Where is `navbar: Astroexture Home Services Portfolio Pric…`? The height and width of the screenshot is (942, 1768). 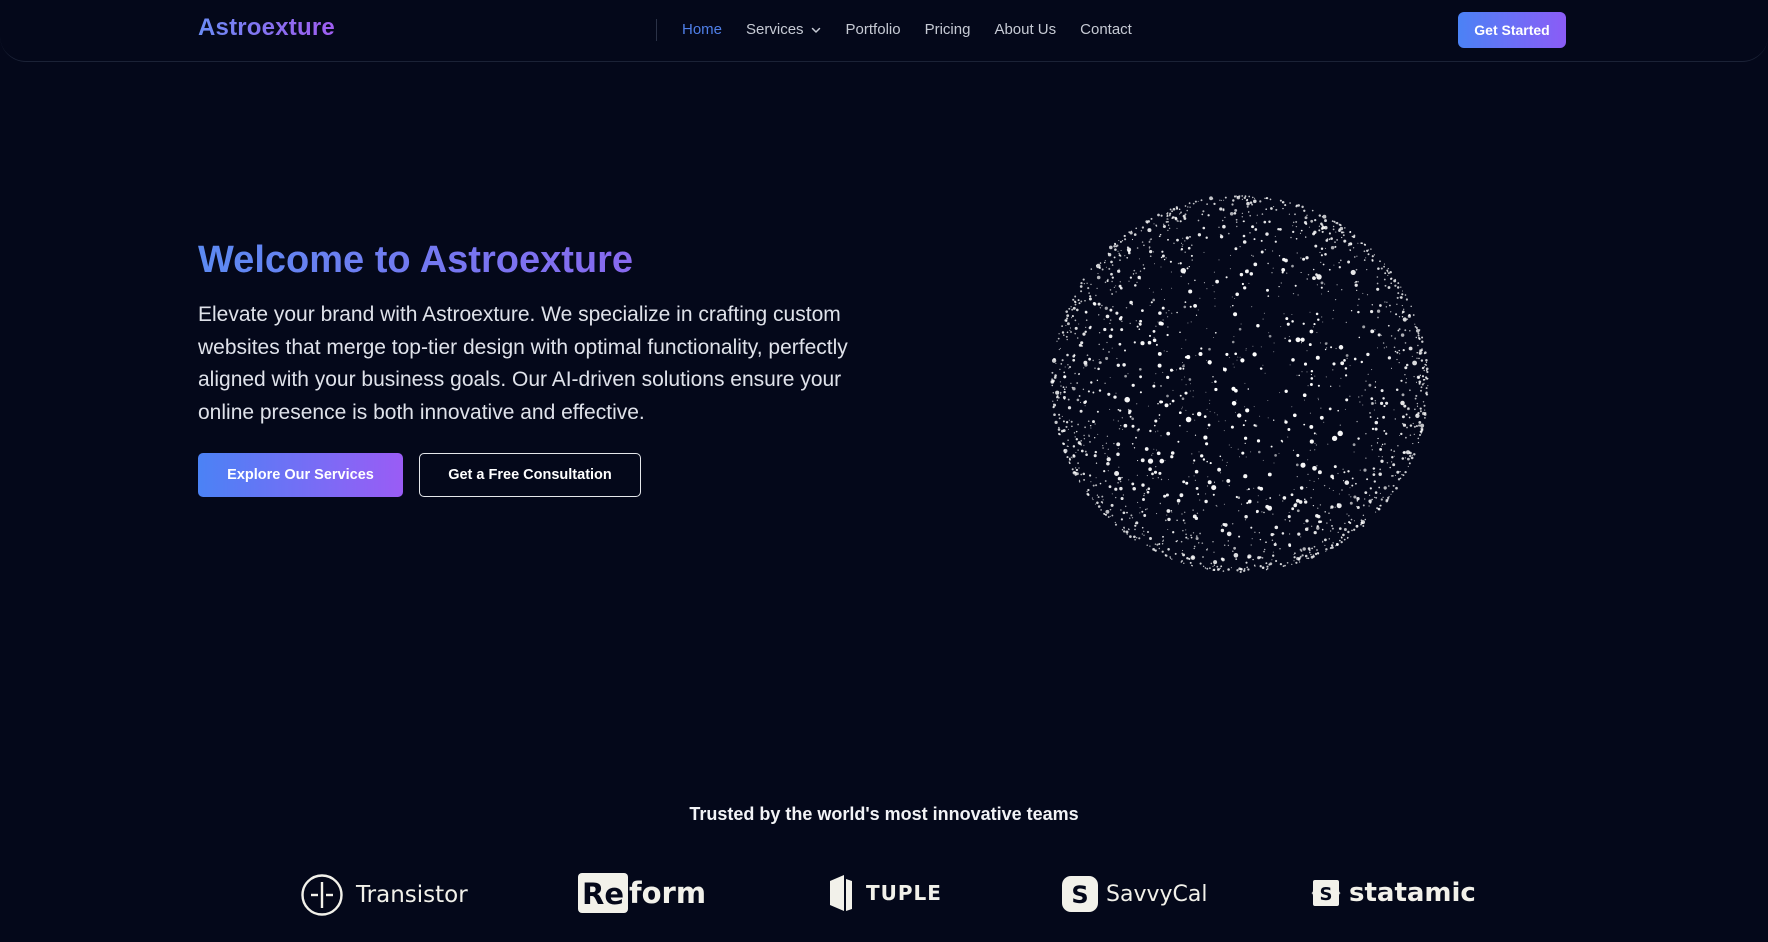
navbar: Astroexture Home Services Portfolio Pric… is located at coordinates (884, 31).